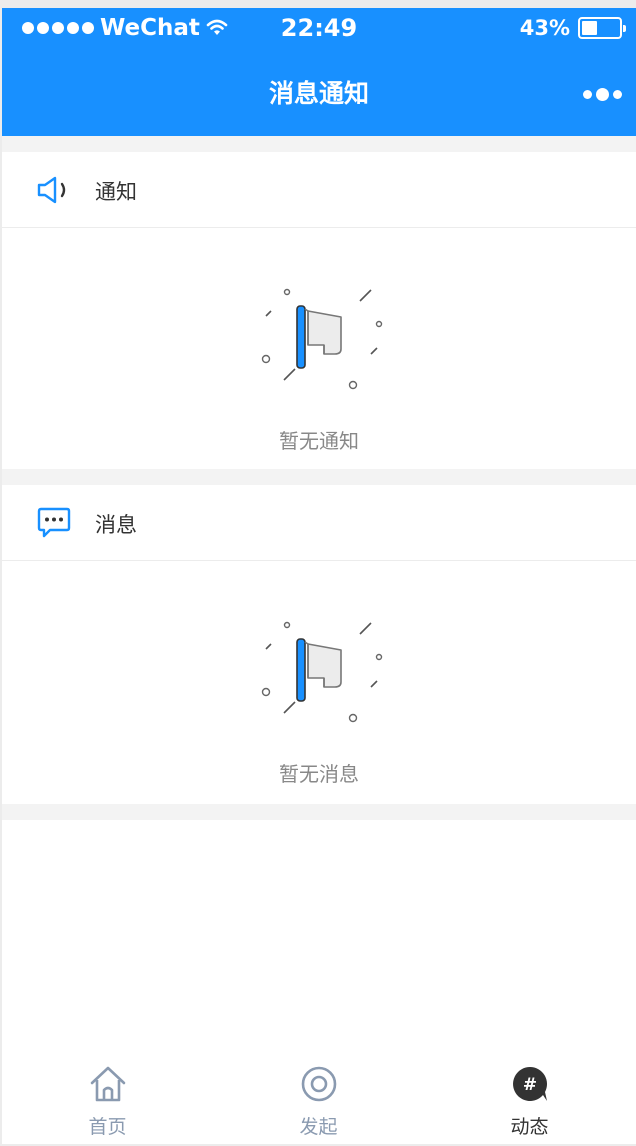 The image size is (636, 1146). I want to click on target-icon, so click(319, 1084).